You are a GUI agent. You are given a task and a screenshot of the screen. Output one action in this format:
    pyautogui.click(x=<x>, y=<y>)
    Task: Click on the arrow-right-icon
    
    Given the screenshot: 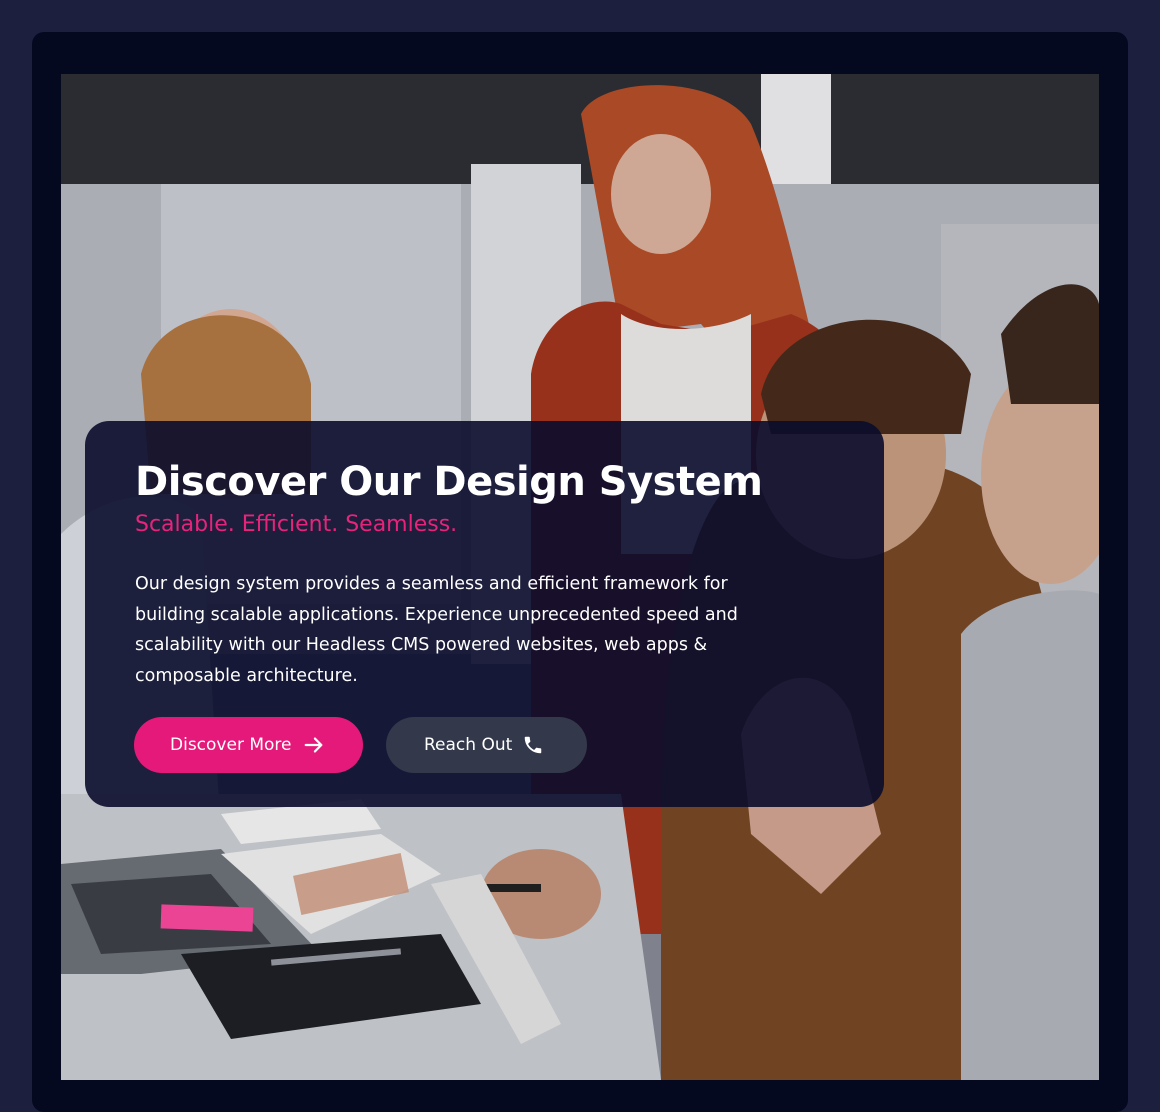 What is the action you would take?
    pyautogui.click(x=314, y=745)
    